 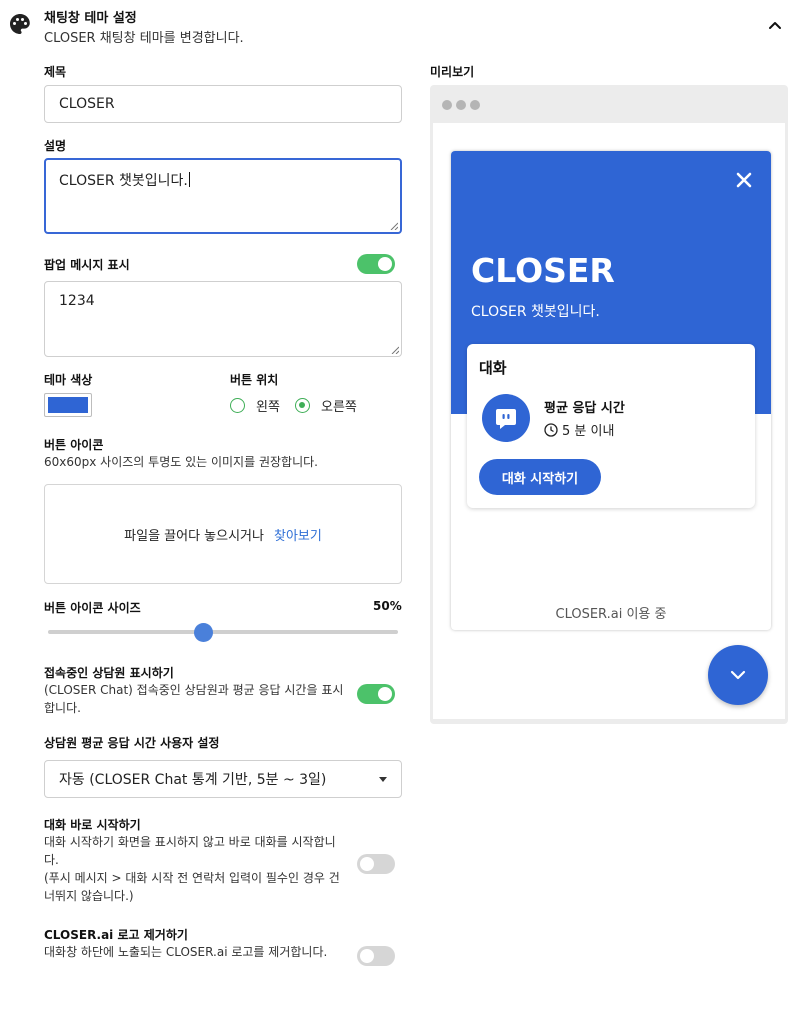 I want to click on position-right-radio: 오른쪽, so click(x=326, y=405).